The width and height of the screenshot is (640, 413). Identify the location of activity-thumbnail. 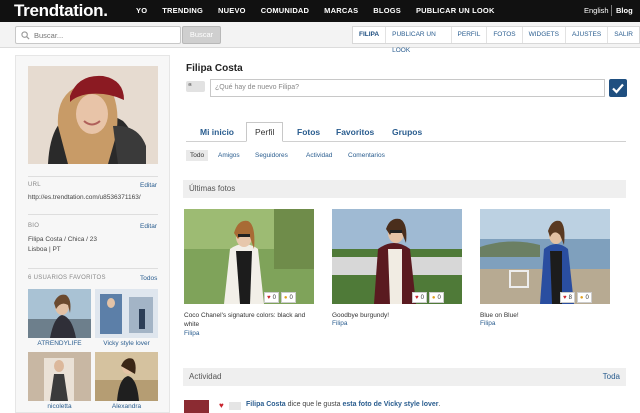
(196, 406).